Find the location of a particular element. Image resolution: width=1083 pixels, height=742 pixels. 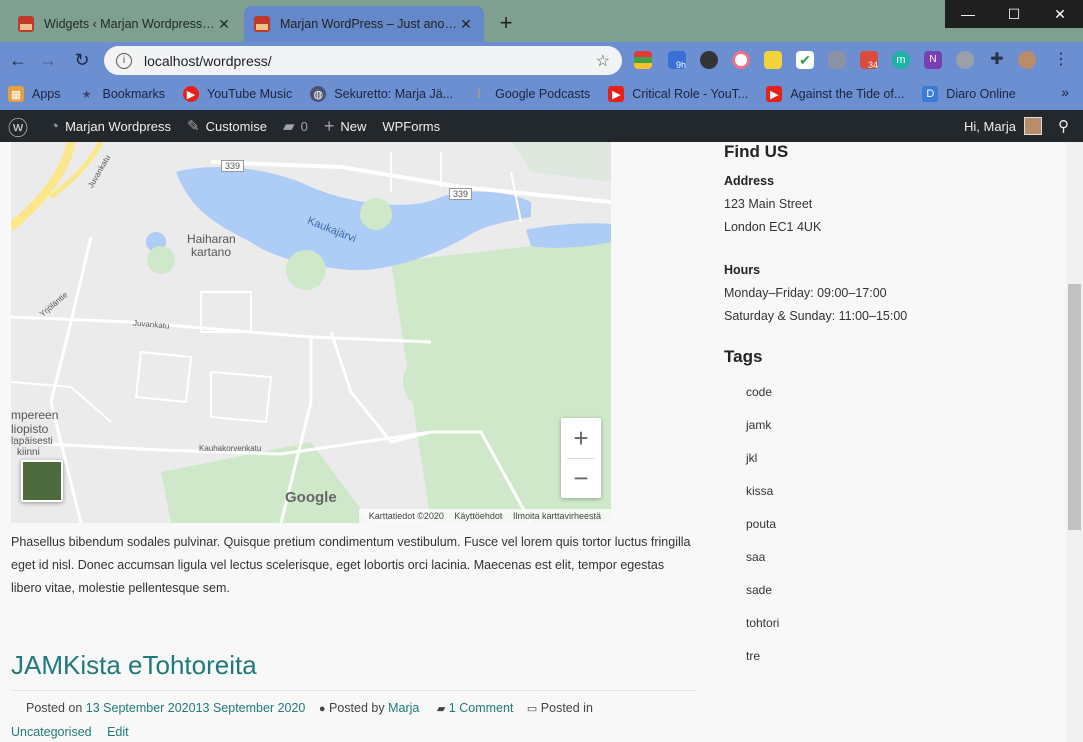

bookmark-diaro: D Diaro Online is located at coordinates (969, 94).